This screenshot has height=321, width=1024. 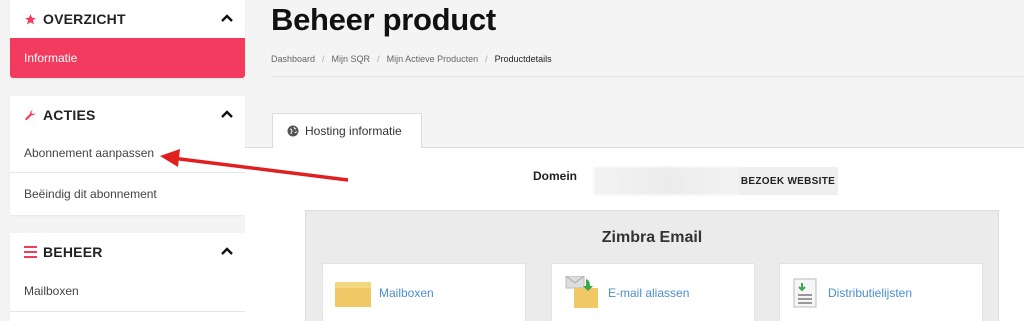 I want to click on panel-title: BEHEER, so click(x=73, y=252).